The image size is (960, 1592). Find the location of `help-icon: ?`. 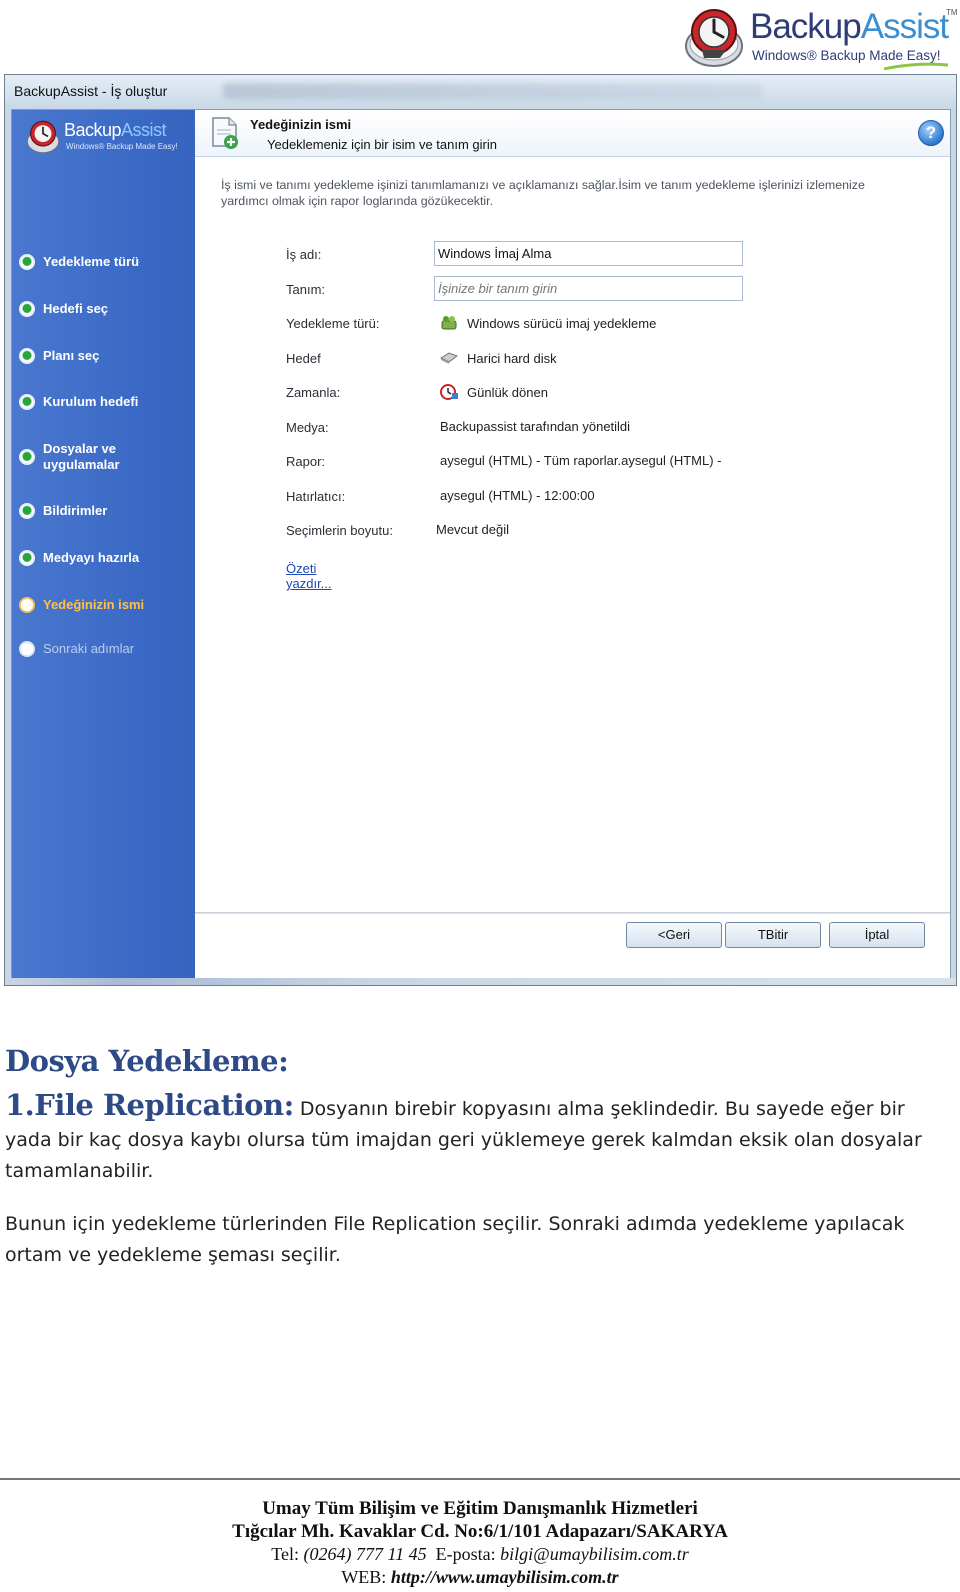

help-icon: ? is located at coordinates (931, 133).